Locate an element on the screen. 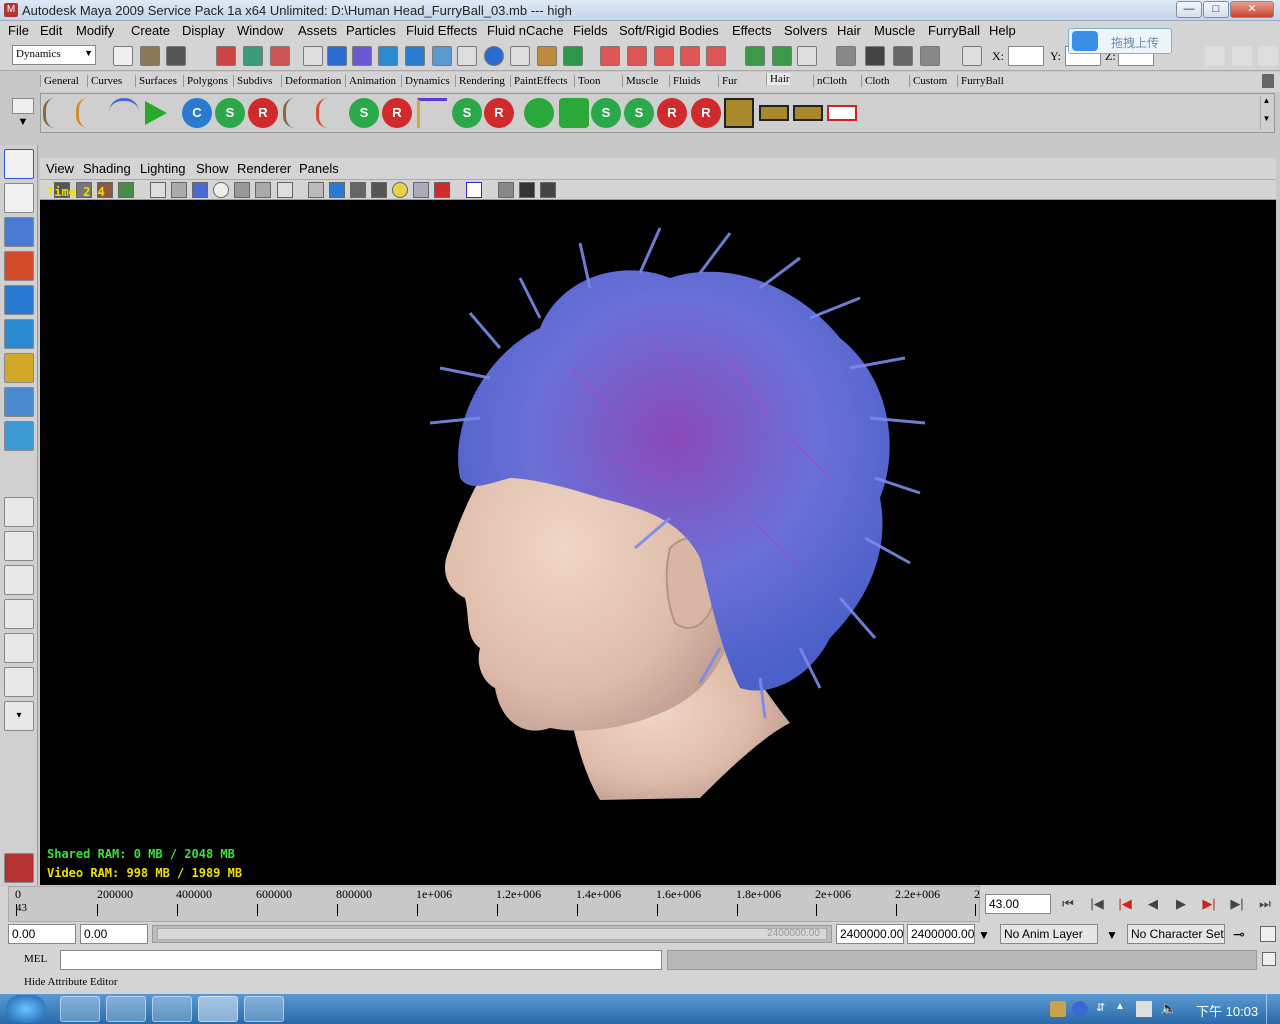  lights-icon is located at coordinates (379, 190).